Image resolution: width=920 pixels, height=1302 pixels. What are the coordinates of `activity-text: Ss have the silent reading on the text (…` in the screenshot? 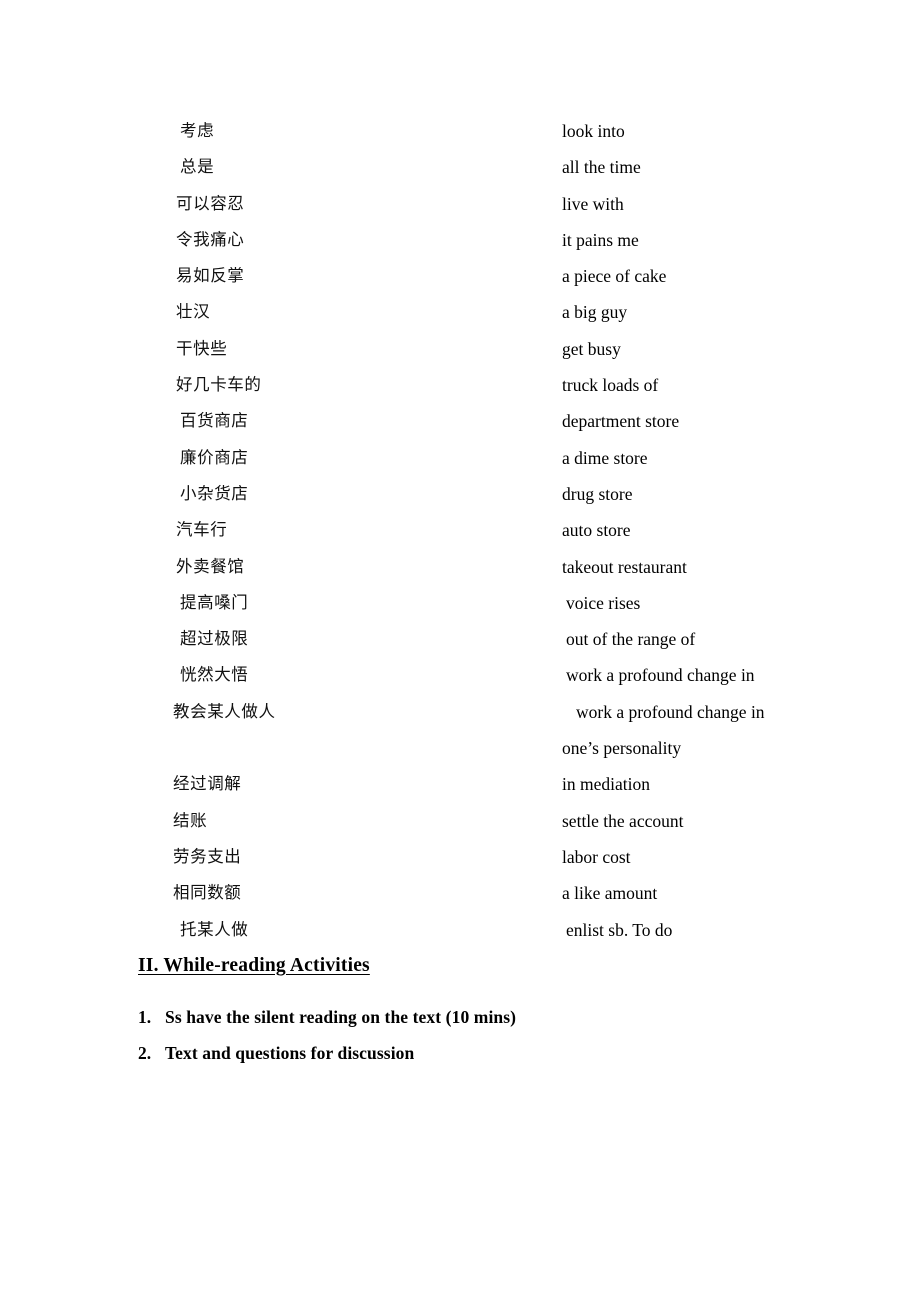 It's located at (341, 1017).